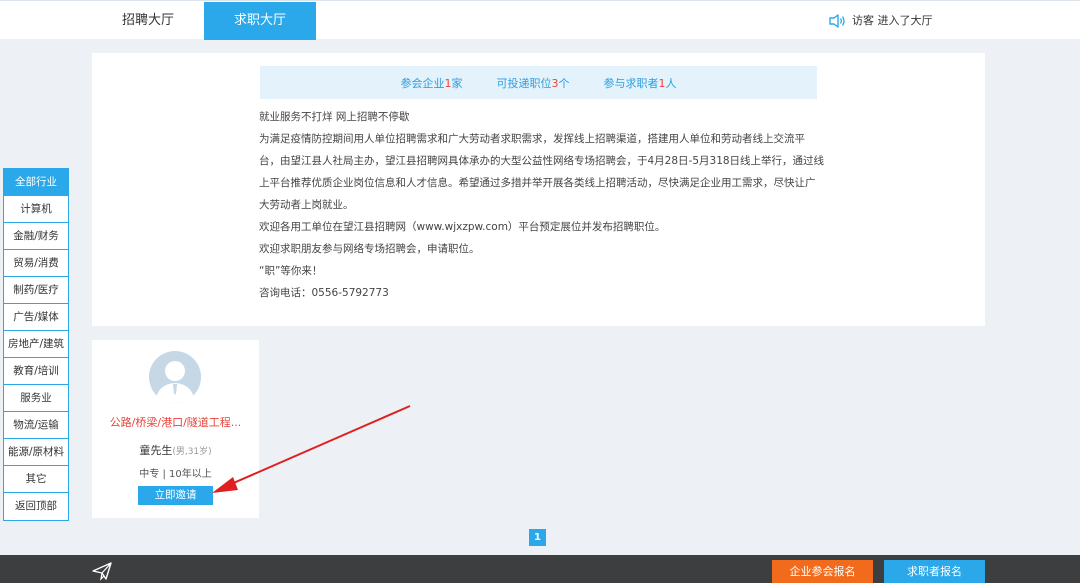 This screenshot has height=583, width=1080. I want to click on stats-bar: 参会企业1家 可投递职位3个 参与求职者1人, so click(538, 82).